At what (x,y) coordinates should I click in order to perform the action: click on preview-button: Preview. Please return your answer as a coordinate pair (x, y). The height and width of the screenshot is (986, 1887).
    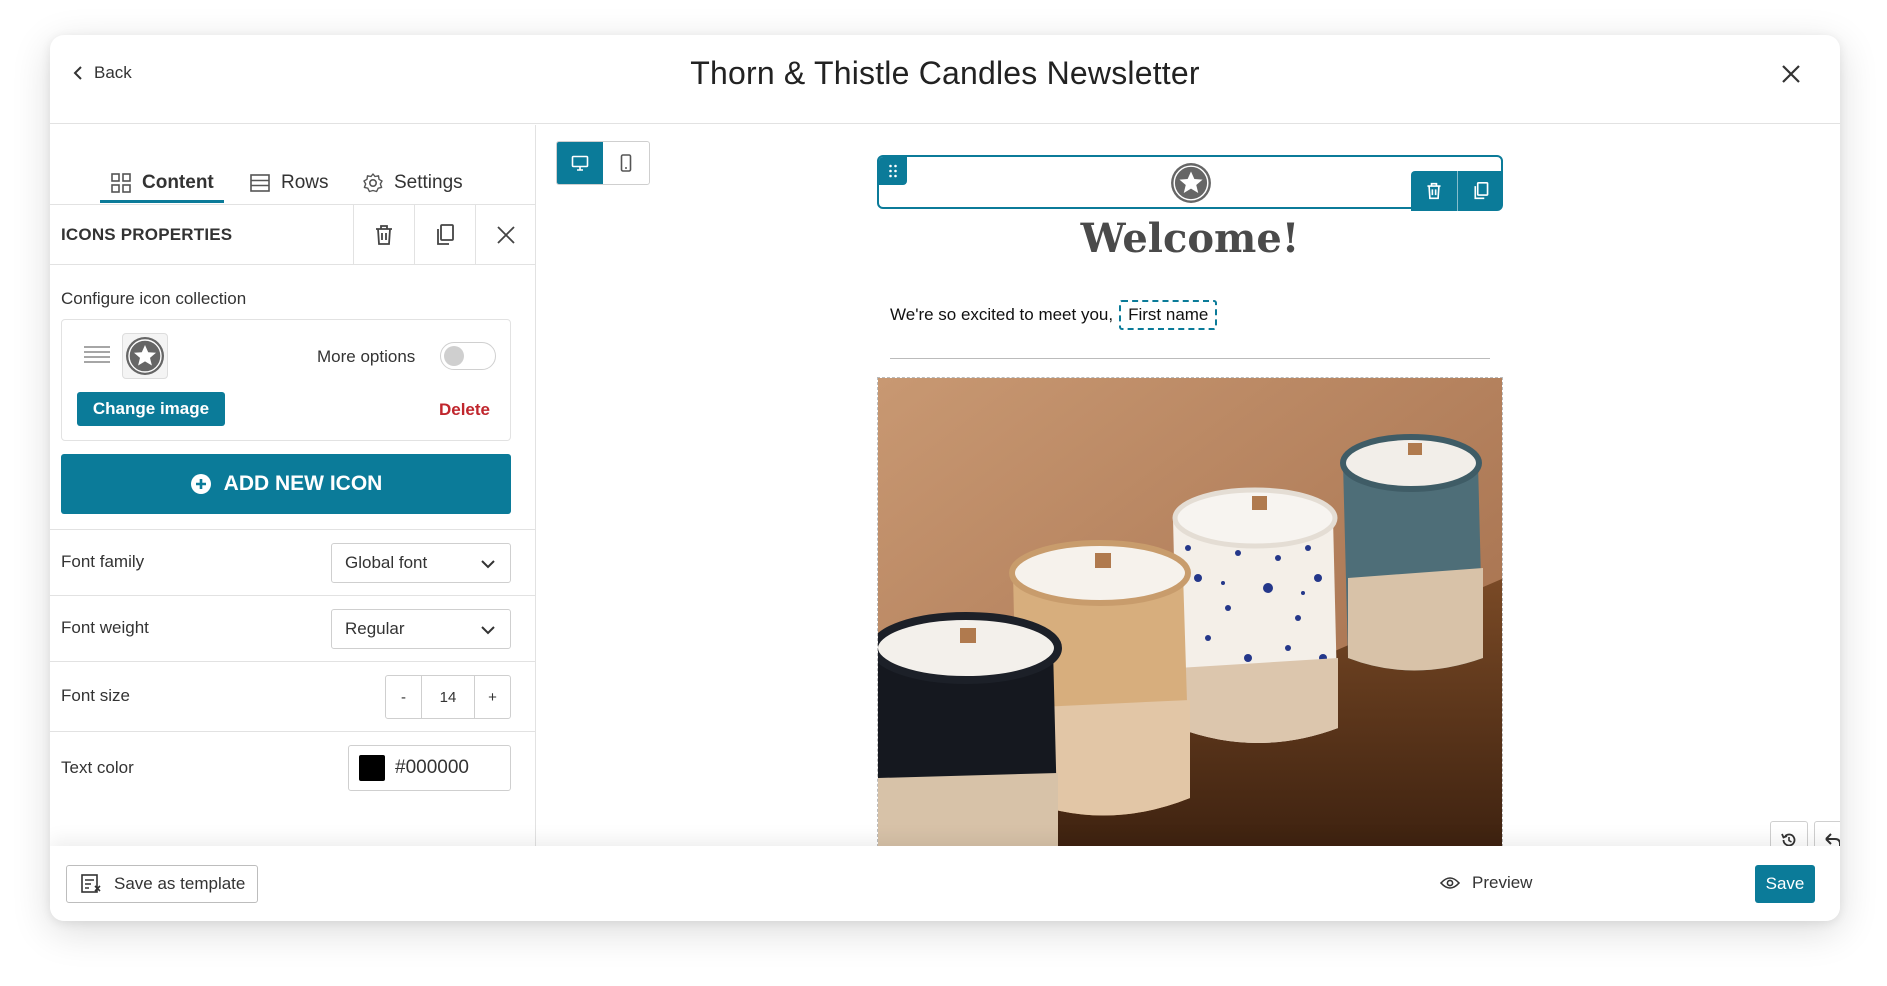
    Looking at the image, I should click on (1486, 883).